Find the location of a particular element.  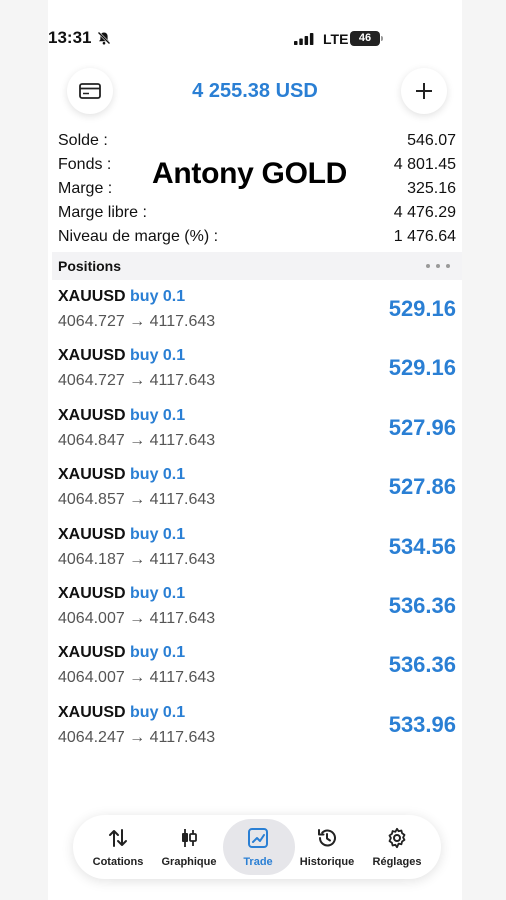

balance-label: Solde : is located at coordinates (83, 140).